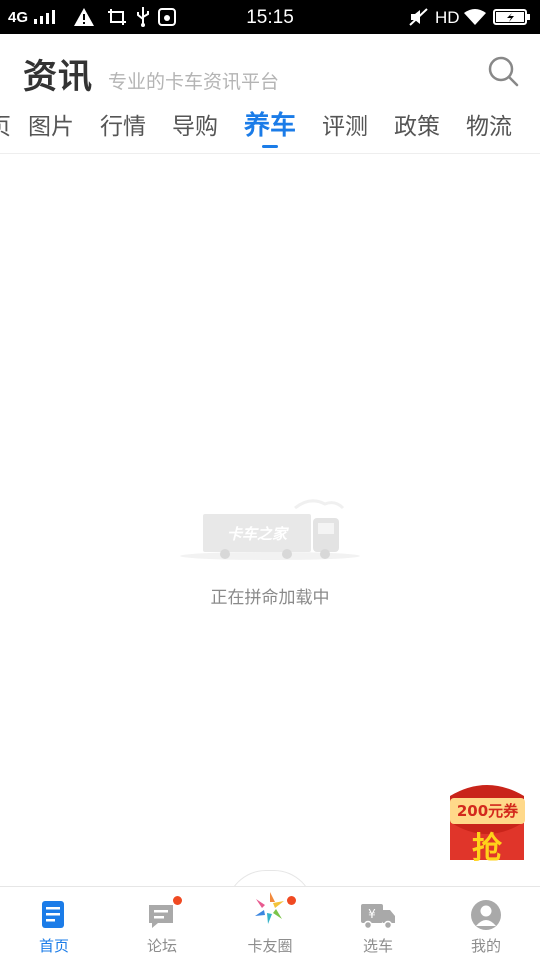  What do you see at coordinates (447, 17) in the screenshot?
I see `hd-indicator: HD` at bounding box center [447, 17].